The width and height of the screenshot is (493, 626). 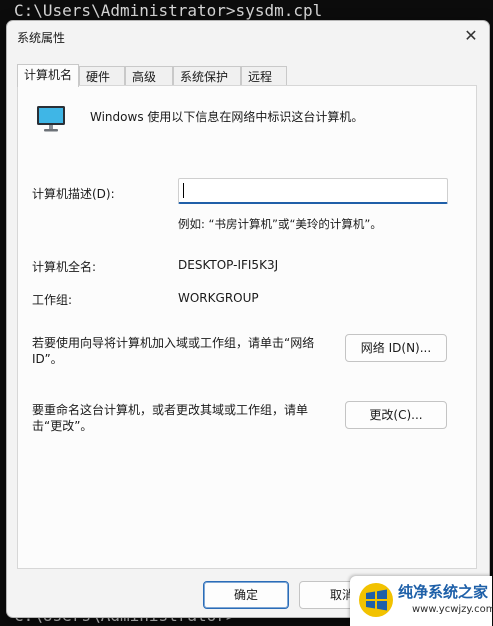 What do you see at coordinates (471, 36) in the screenshot?
I see `close-icon: ✕` at bounding box center [471, 36].